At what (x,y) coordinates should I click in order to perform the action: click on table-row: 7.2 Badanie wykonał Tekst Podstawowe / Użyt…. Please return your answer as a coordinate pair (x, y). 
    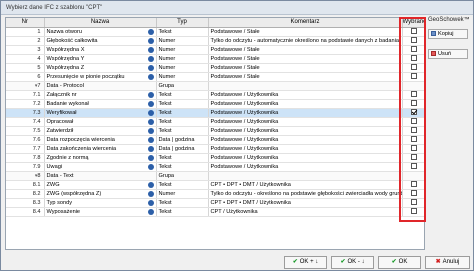
    Looking at the image, I should click on (215, 104).